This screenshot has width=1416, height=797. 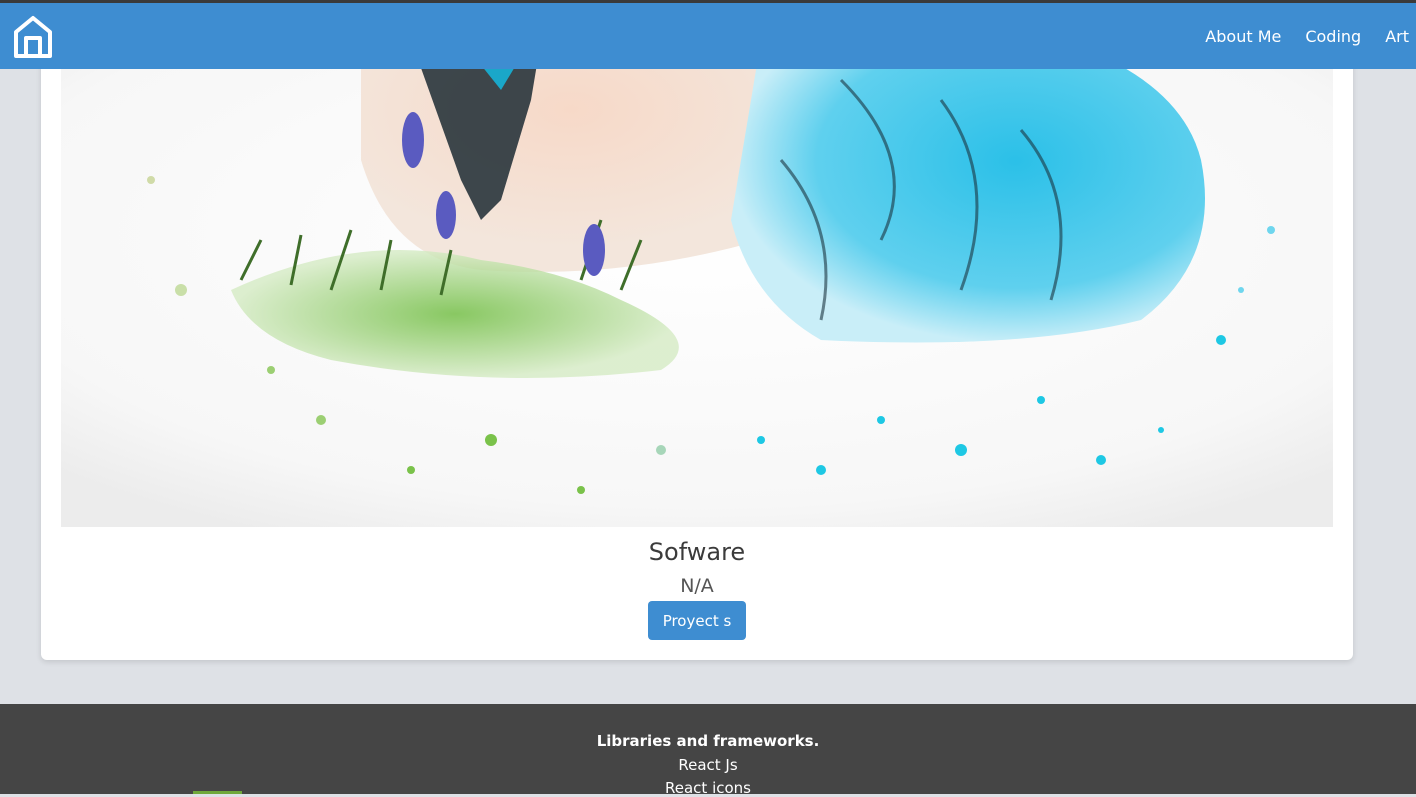 What do you see at coordinates (708, 36) in the screenshot?
I see `navbar: About Me Coding Art` at bounding box center [708, 36].